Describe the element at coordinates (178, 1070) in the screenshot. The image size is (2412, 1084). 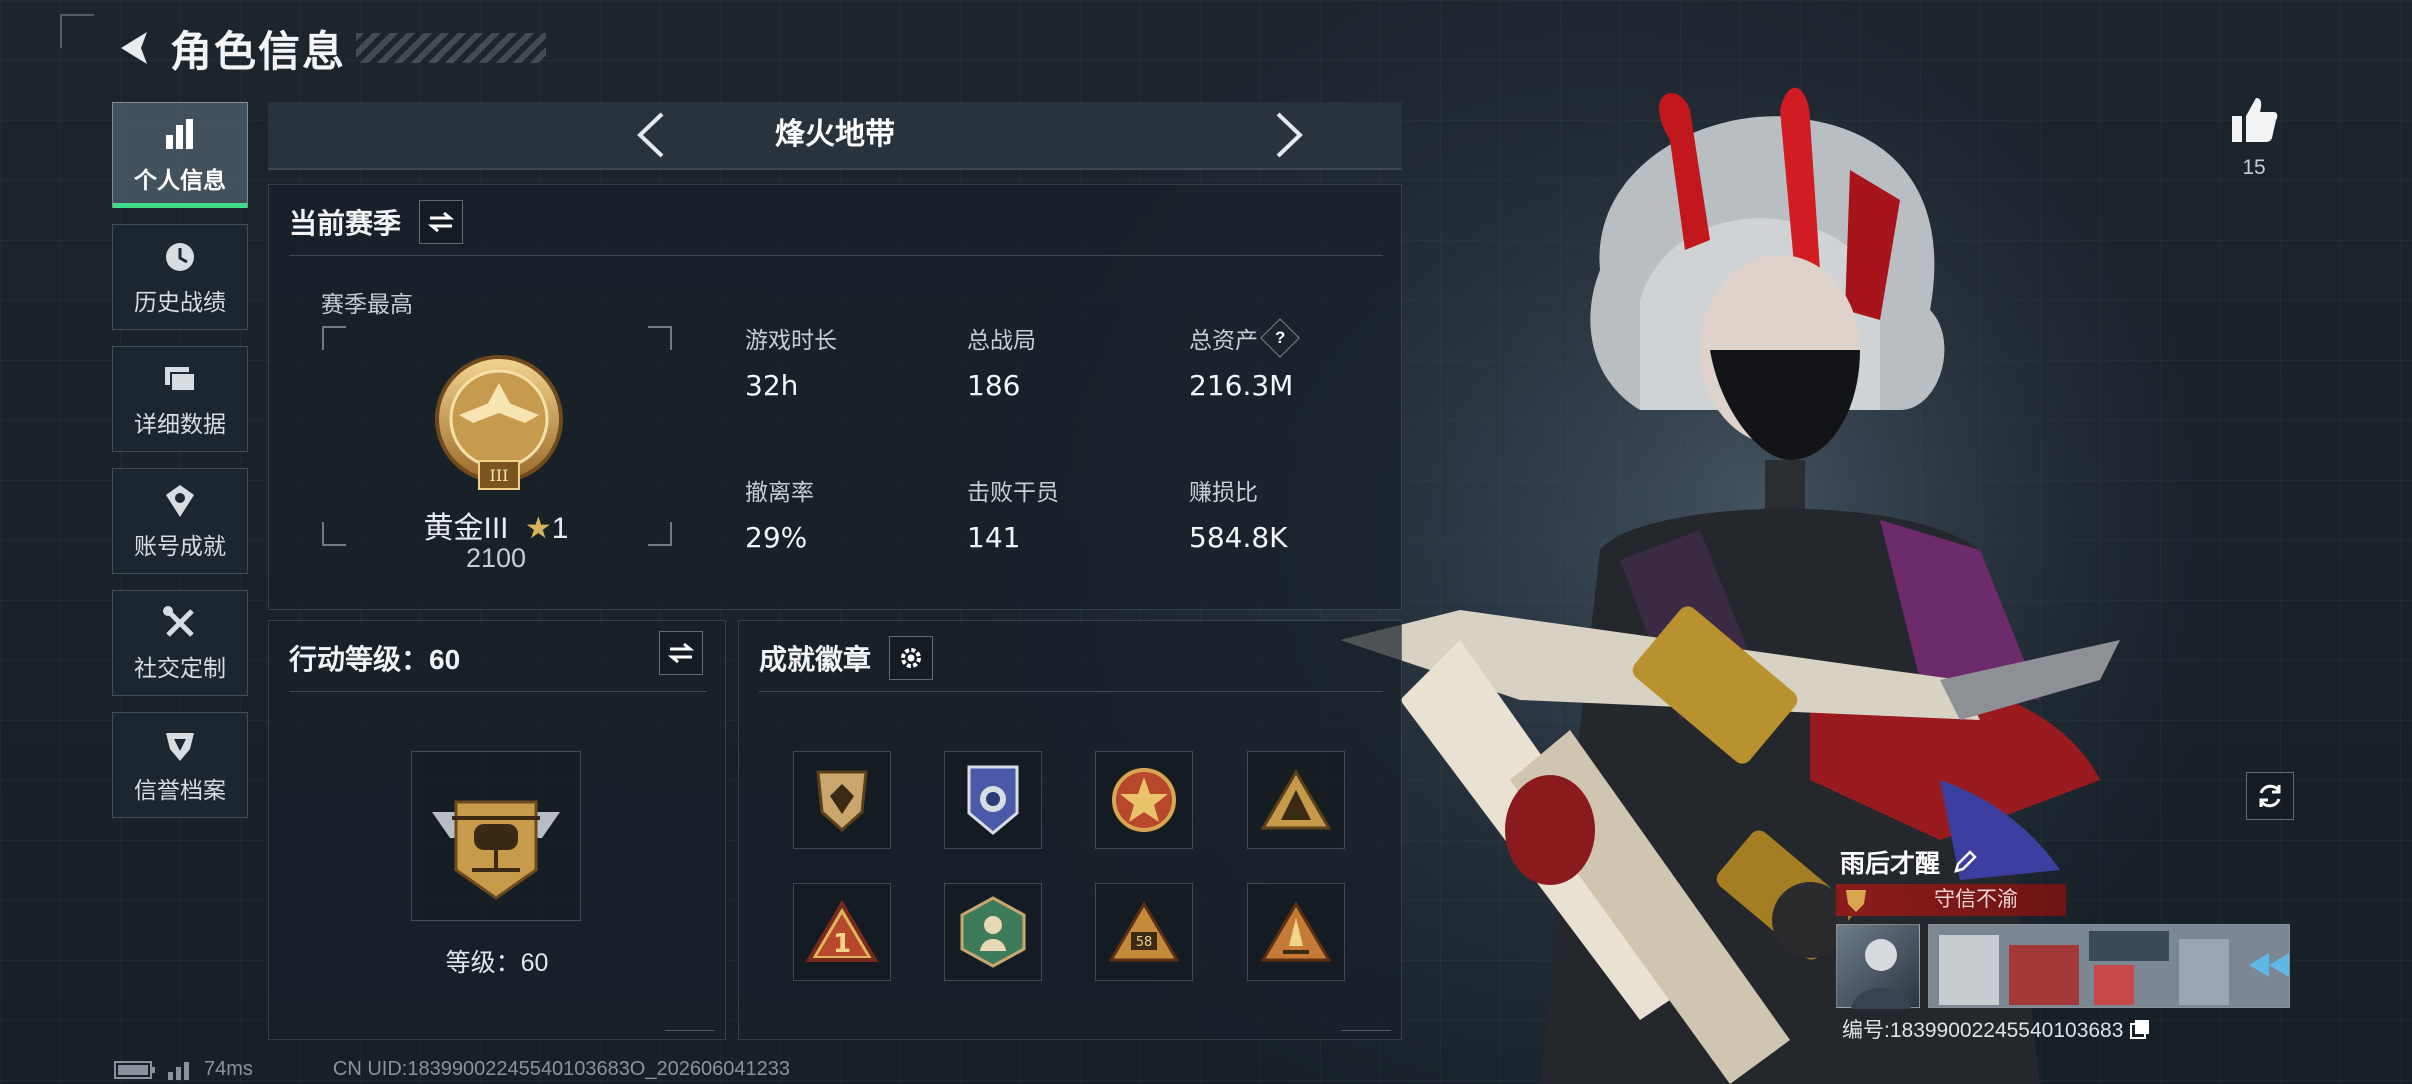
I see `signal-icon` at that location.